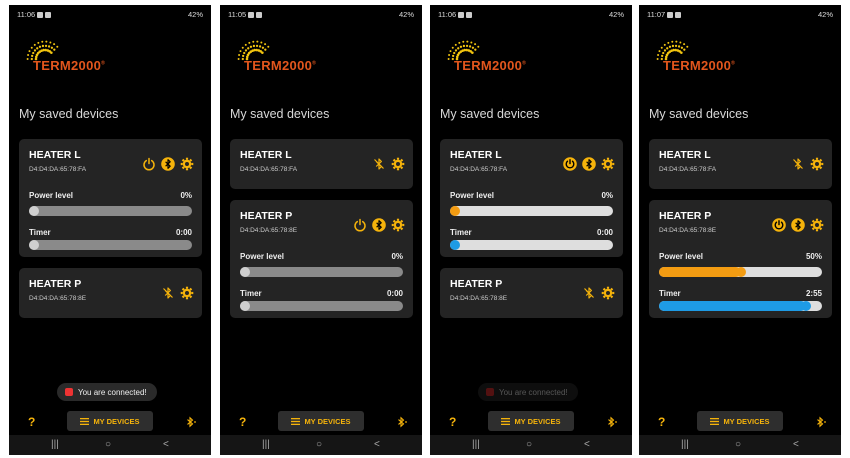  What do you see at coordinates (286, 57) in the screenshot?
I see `brand-logo: TERM2000®` at bounding box center [286, 57].